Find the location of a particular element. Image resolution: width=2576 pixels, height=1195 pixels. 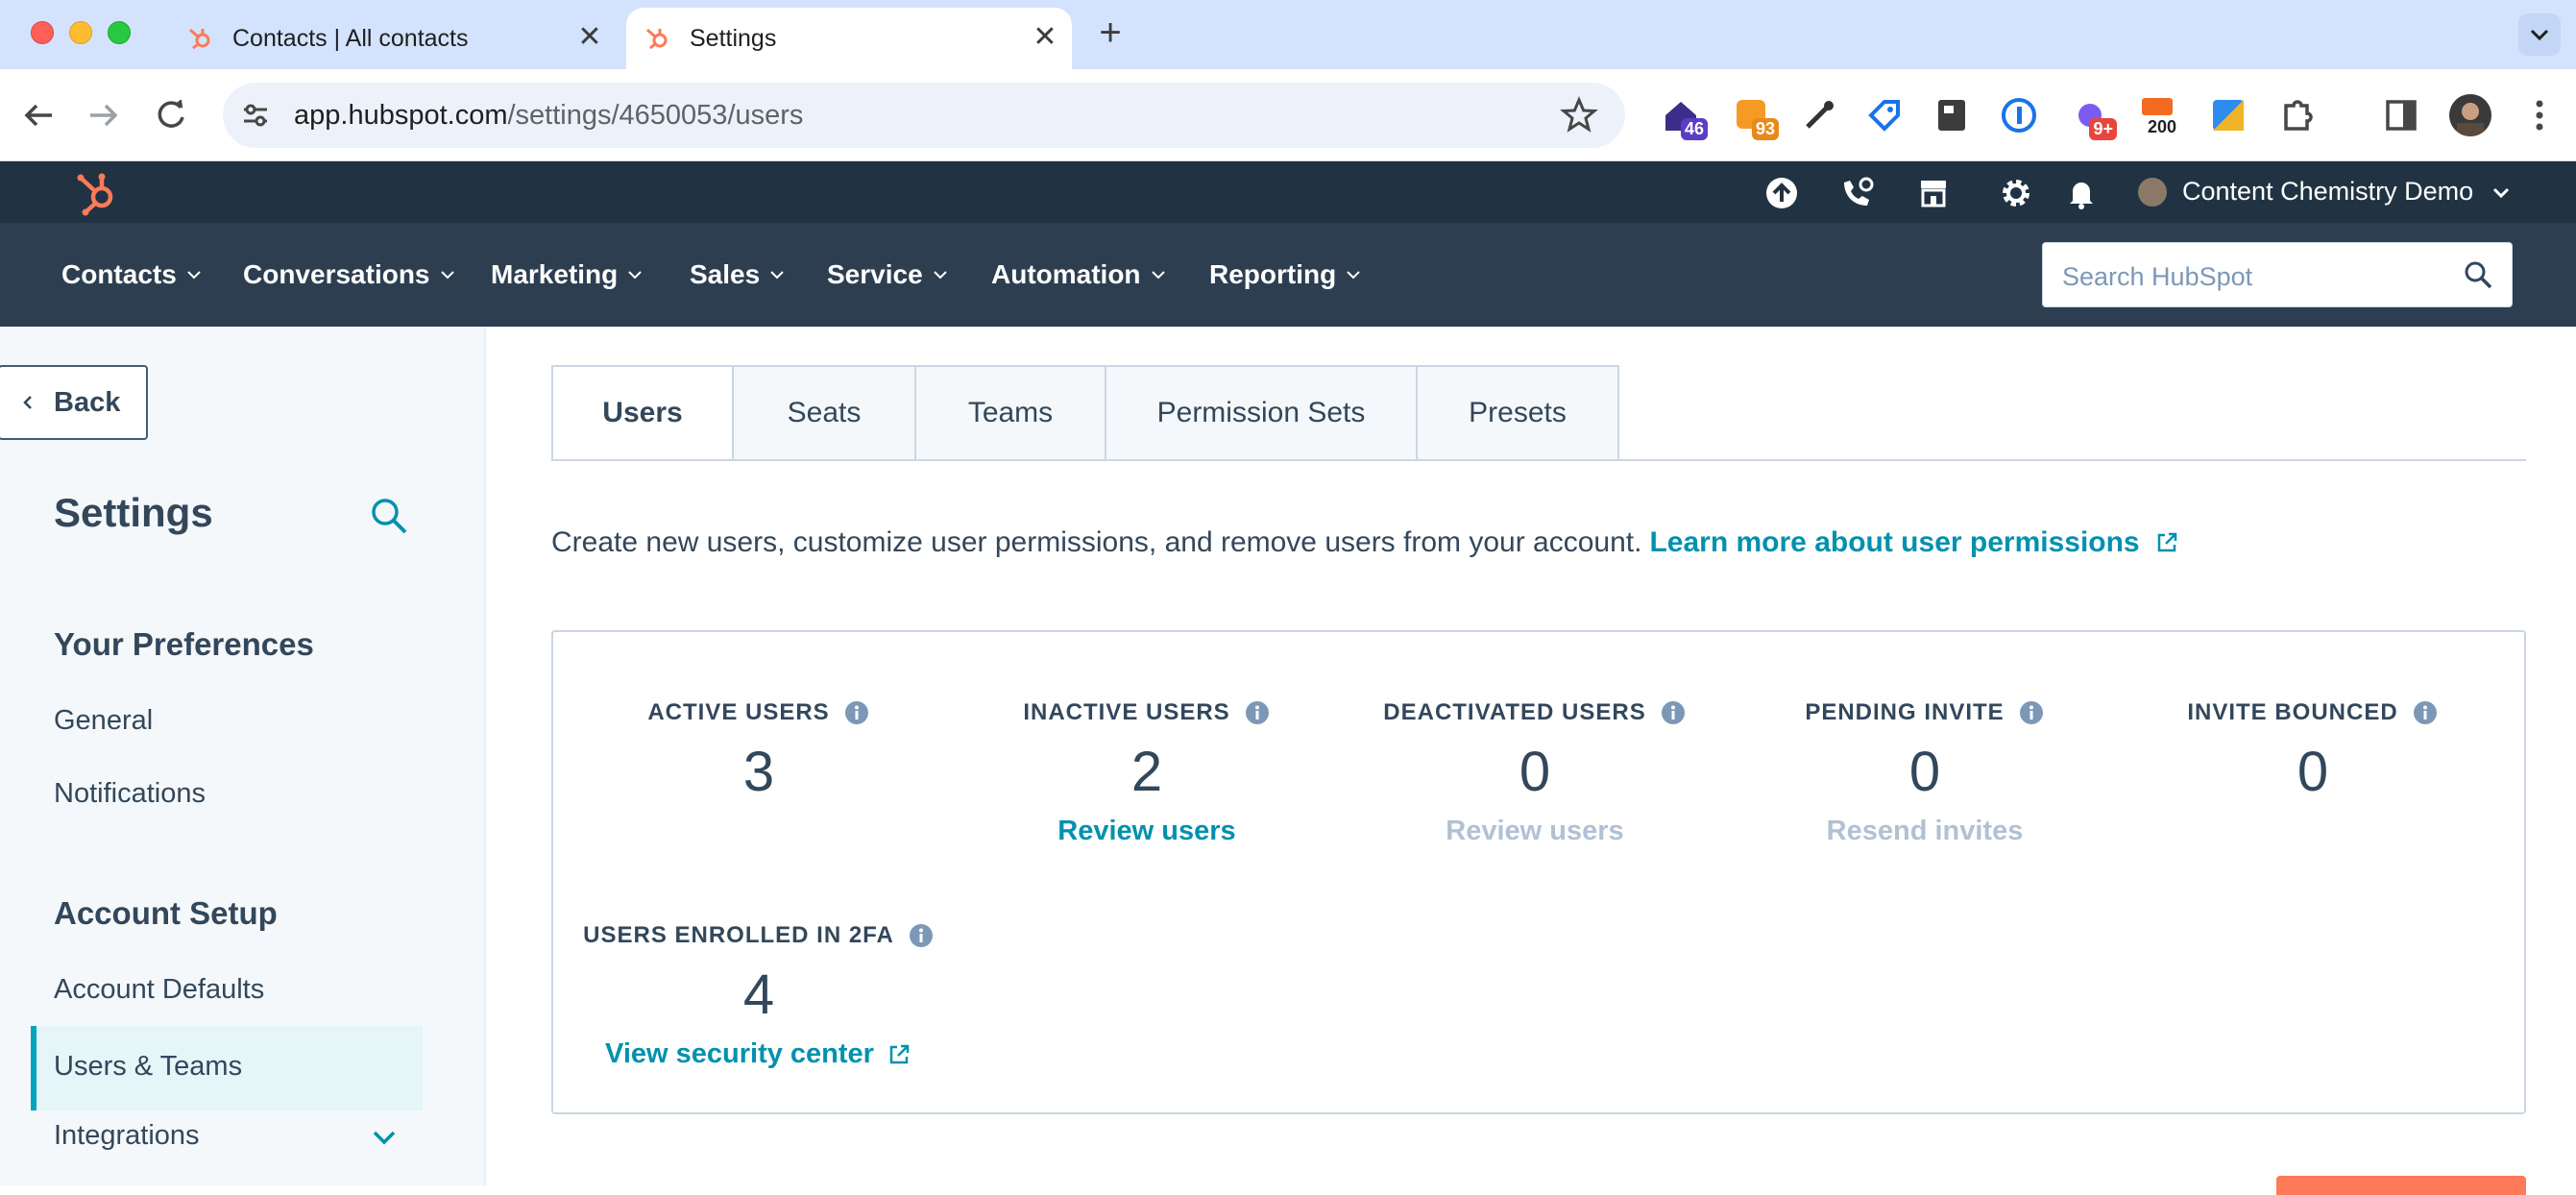

document-extension-icon is located at coordinates (1952, 115).